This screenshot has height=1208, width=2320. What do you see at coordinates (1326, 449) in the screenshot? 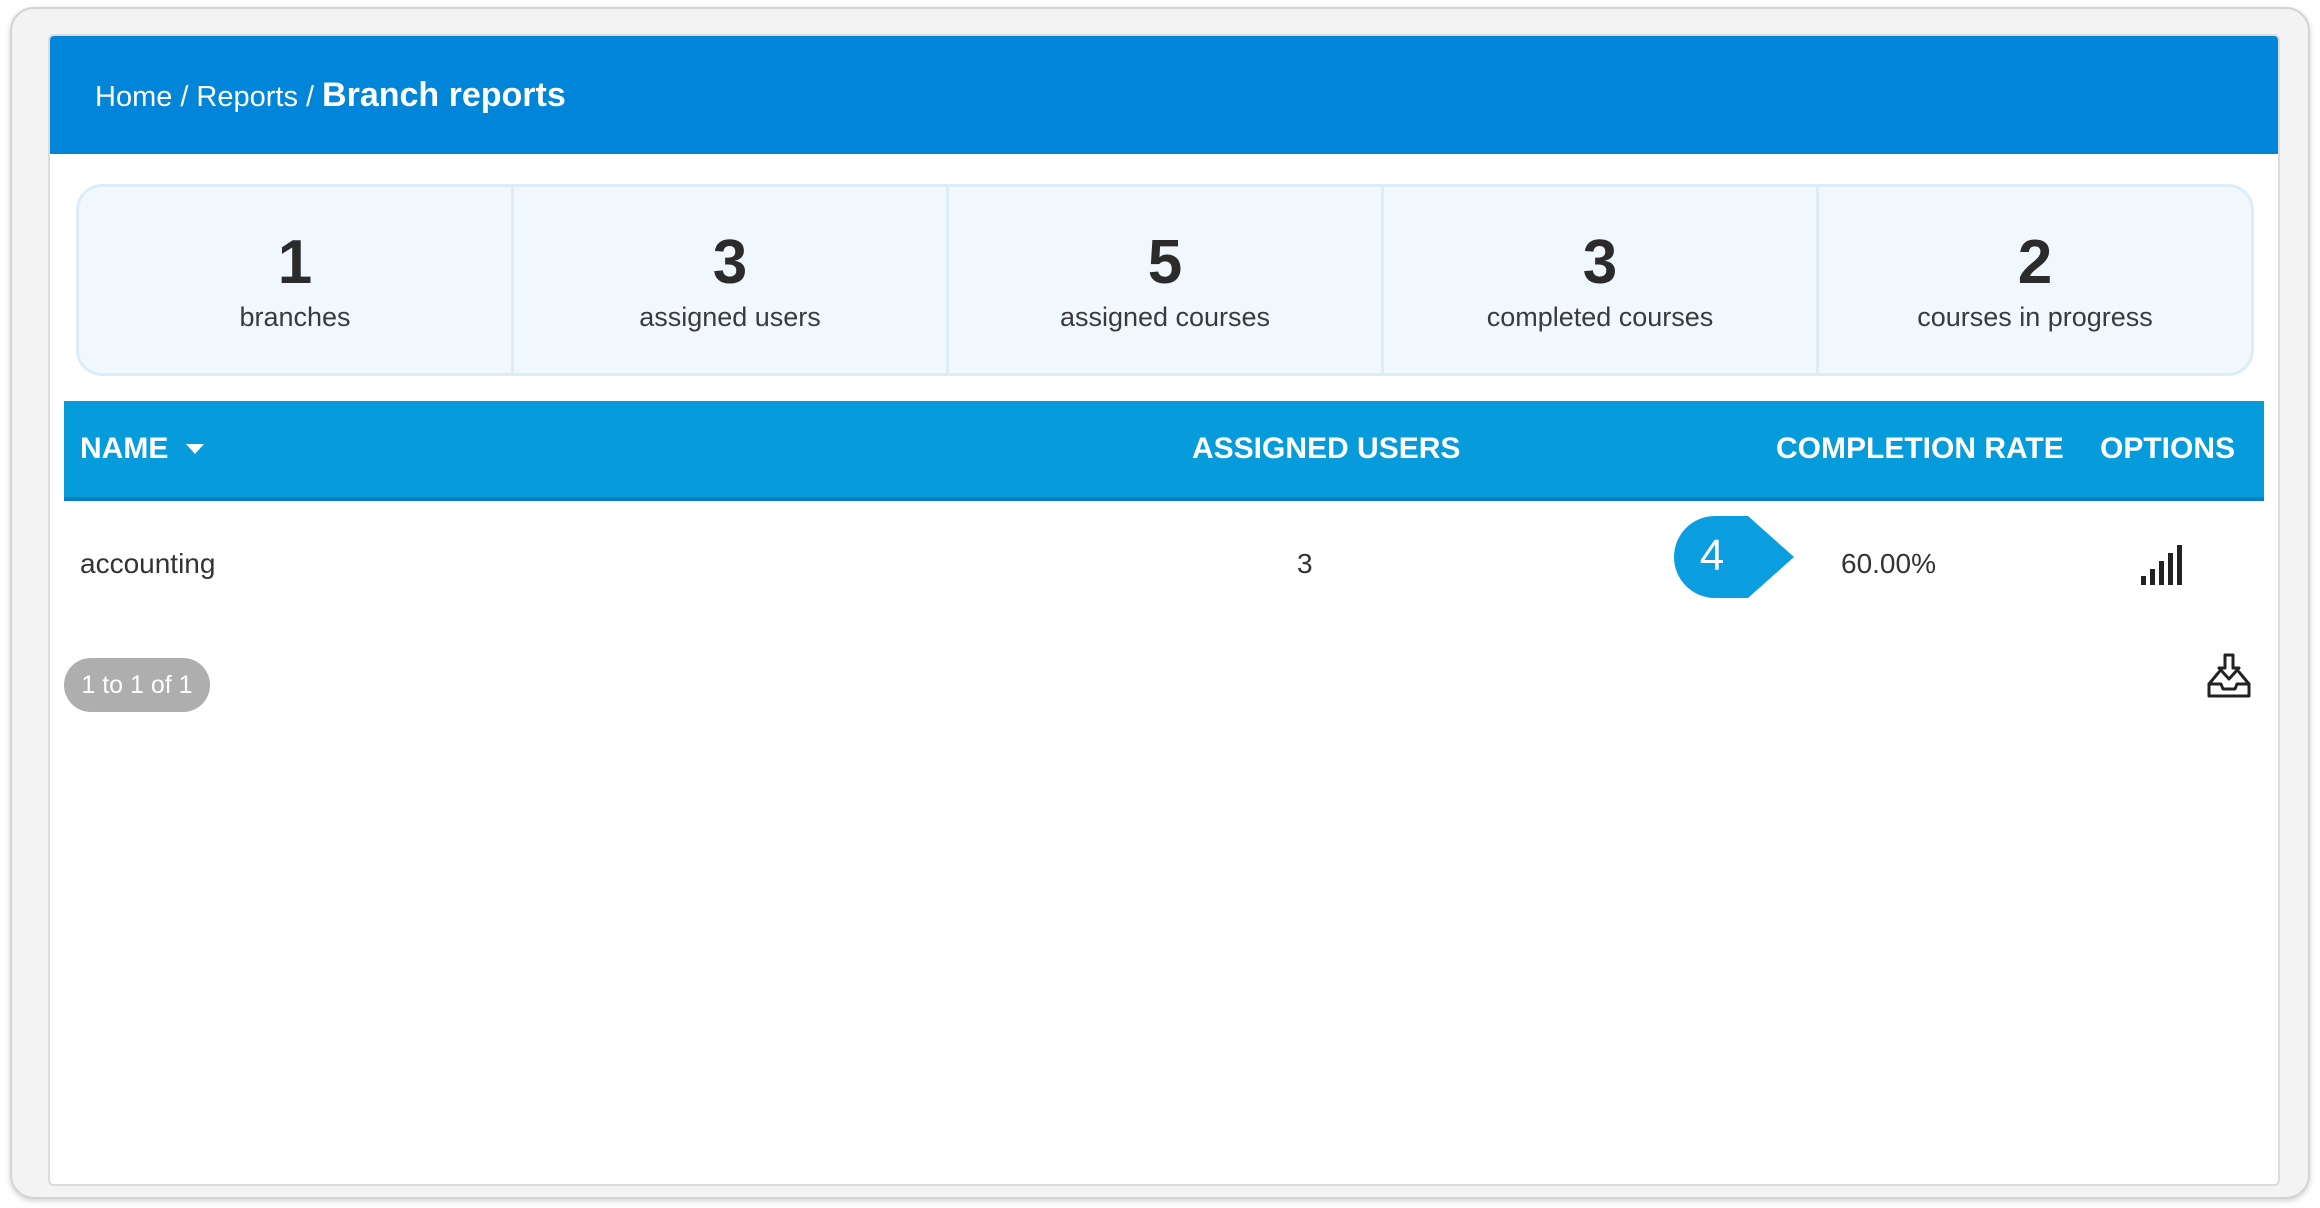
I see `column-header-assigned-users: ASSIGNED USERS` at bounding box center [1326, 449].